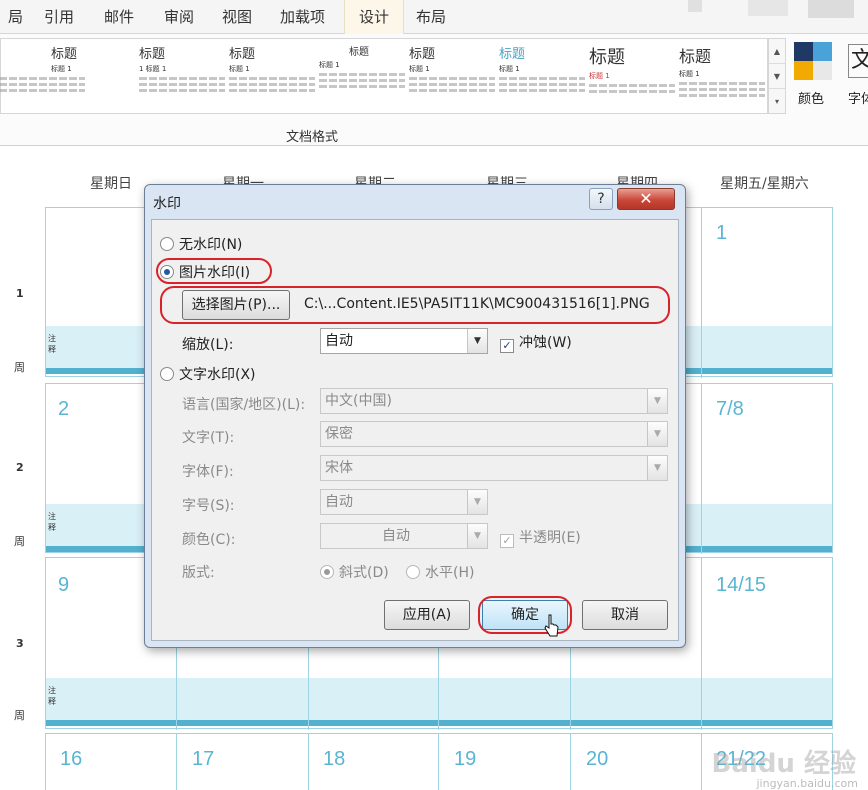  I want to click on scale-label: 缩放(L):, so click(208, 345).